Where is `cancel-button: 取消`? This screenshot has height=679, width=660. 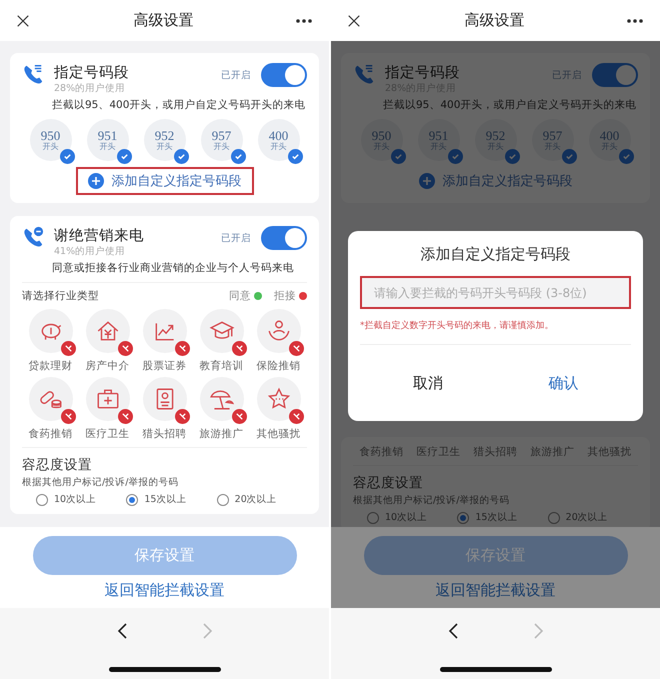
cancel-button: 取消 is located at coordinates (428, 383).